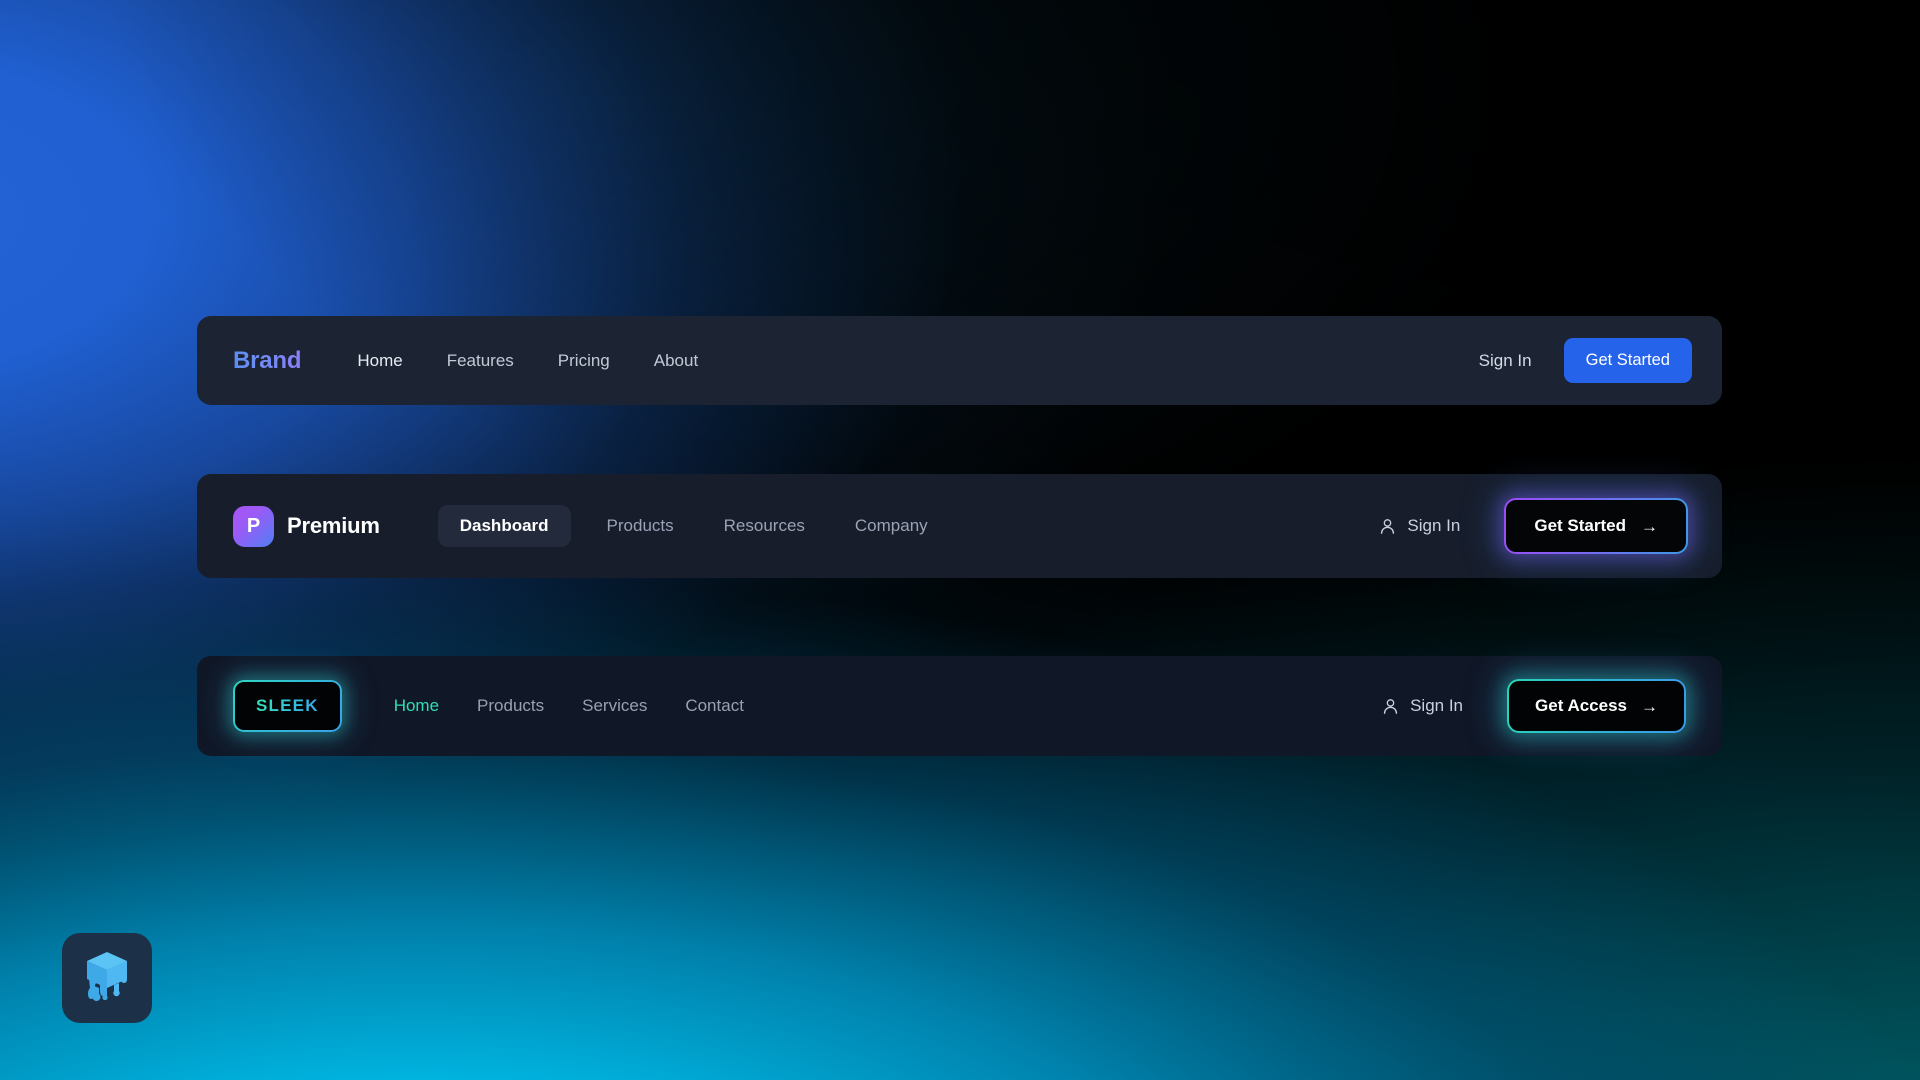 This screenshot has width=1920, height=1080. I want to click on nav-link-resources: Resources, so click(764, 526).